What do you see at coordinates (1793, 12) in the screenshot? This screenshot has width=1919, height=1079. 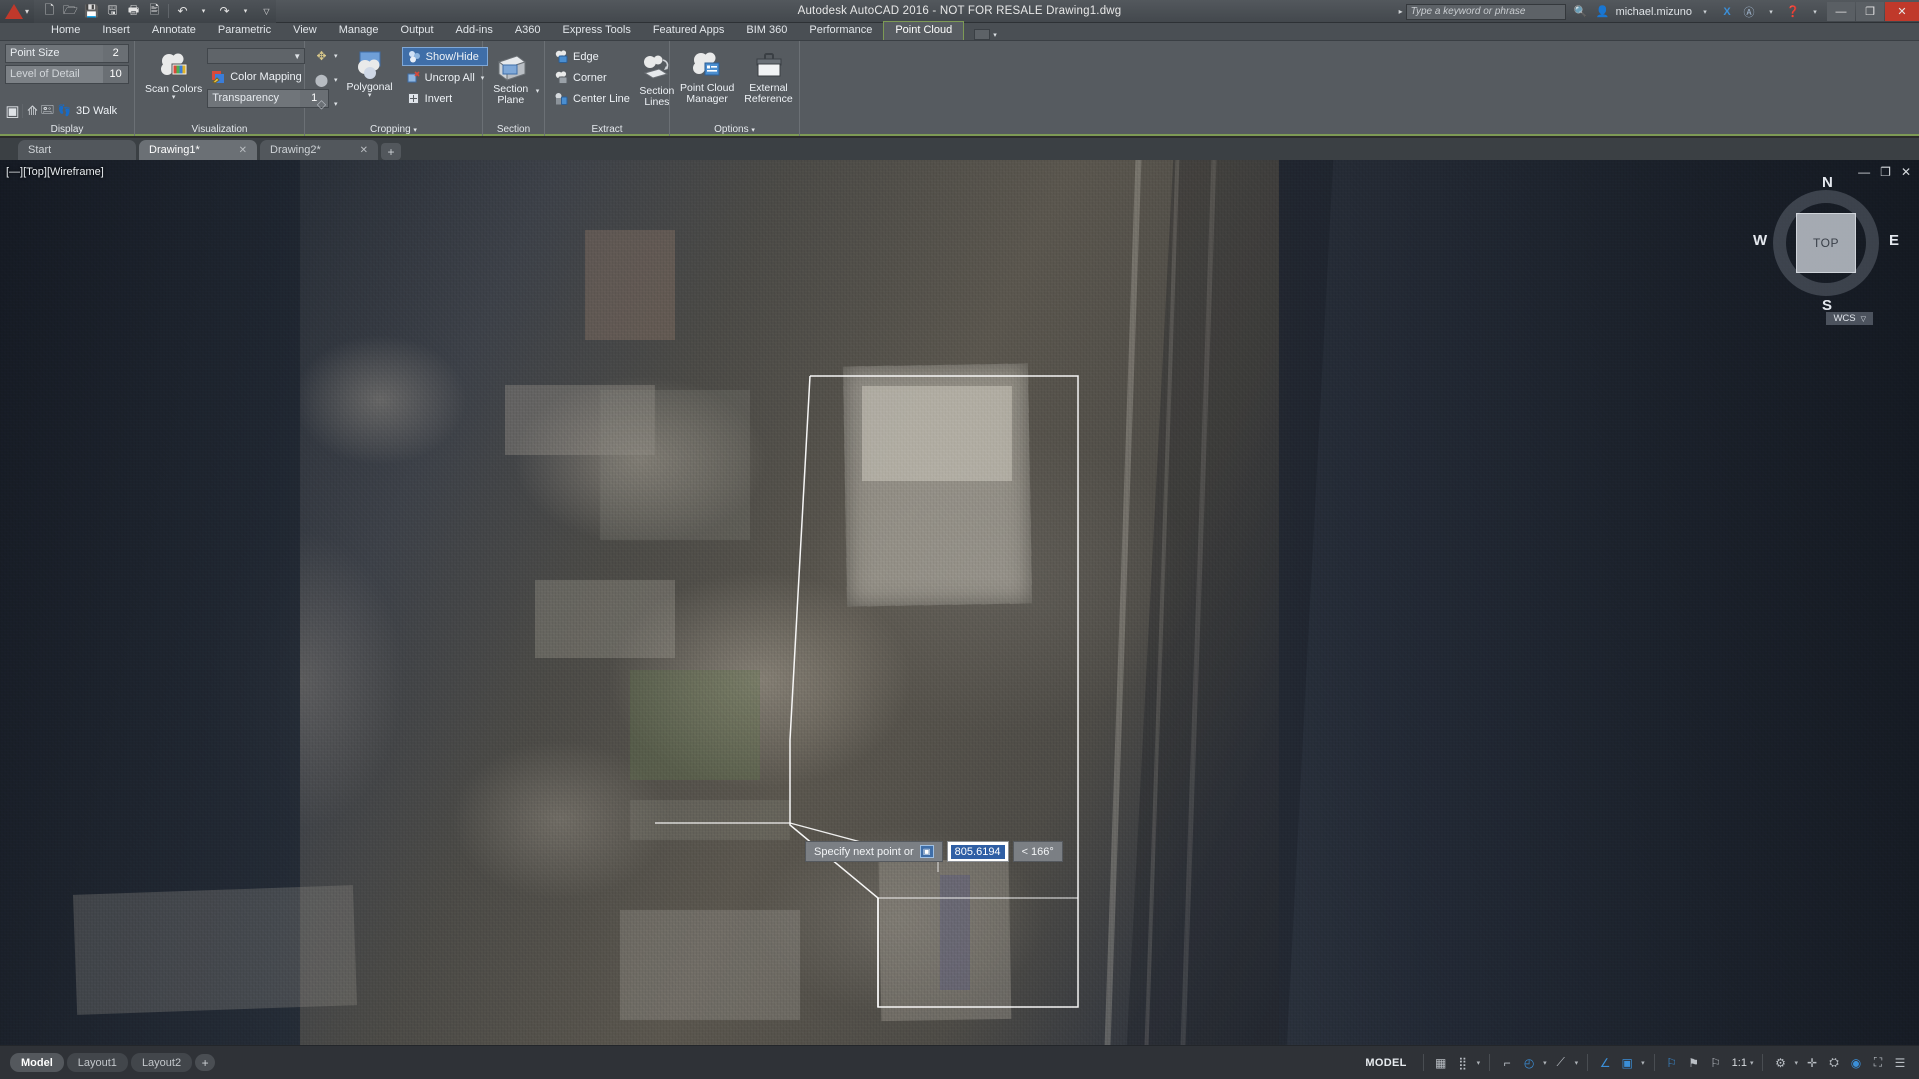 I see `help-icon: ❓` at bounding box center [1793, 12].